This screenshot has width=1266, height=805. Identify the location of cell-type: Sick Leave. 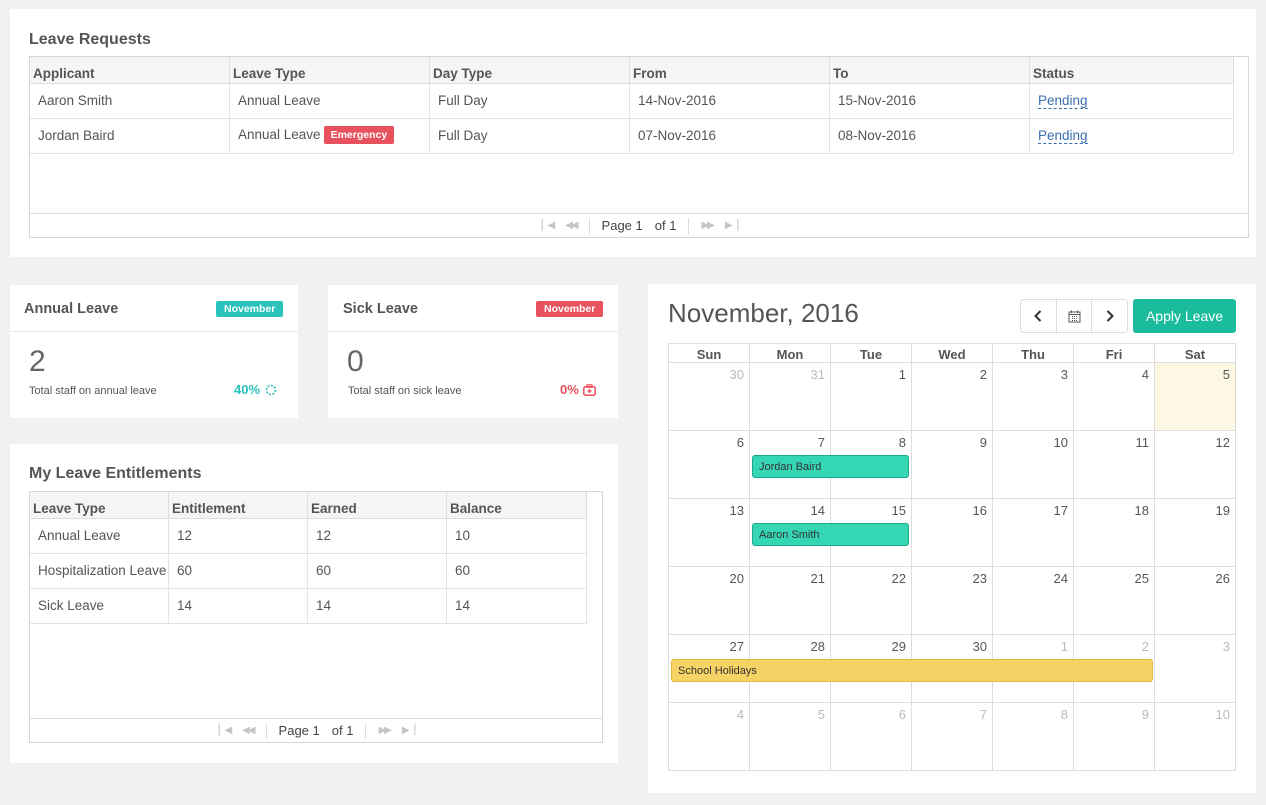
(99, 606).